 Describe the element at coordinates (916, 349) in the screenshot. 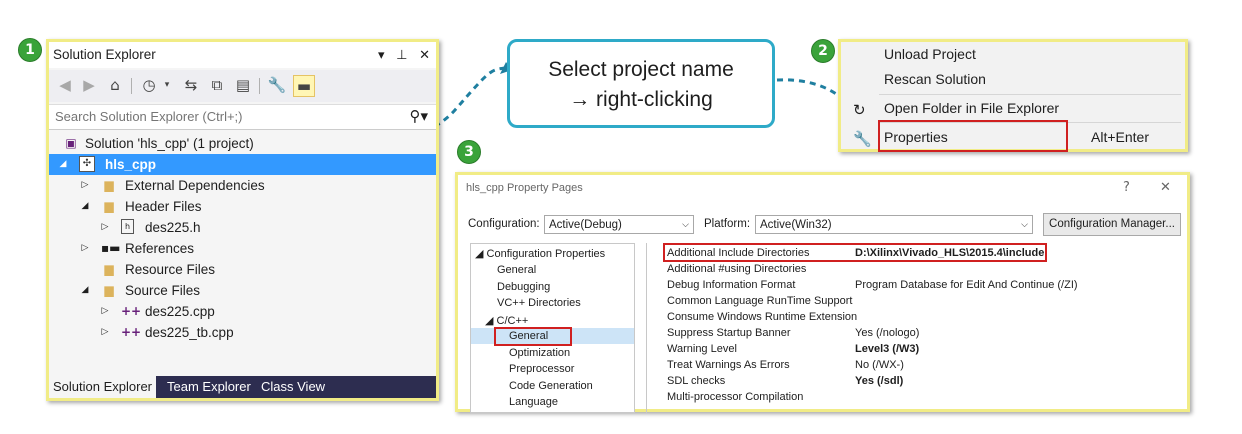

I see `property-row: Warning Level Level3 (/W3)` at that location.